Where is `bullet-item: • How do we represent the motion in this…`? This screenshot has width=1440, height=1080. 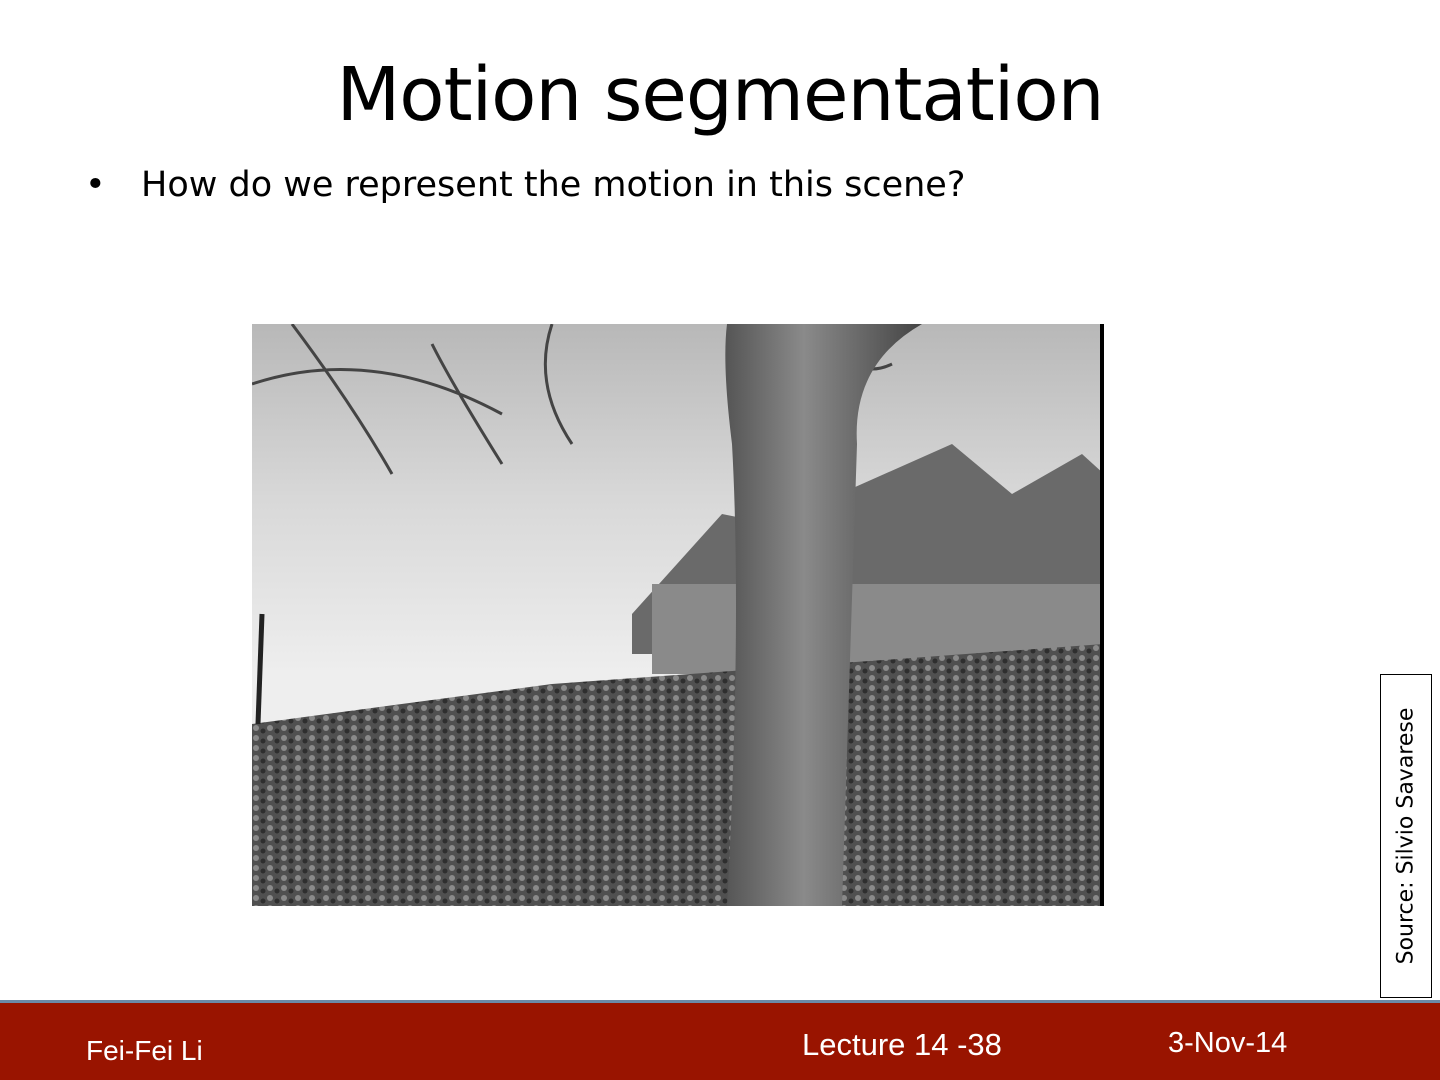 bullet-item: • How do we represent the motion in this… is located at coordinates (525, 185).